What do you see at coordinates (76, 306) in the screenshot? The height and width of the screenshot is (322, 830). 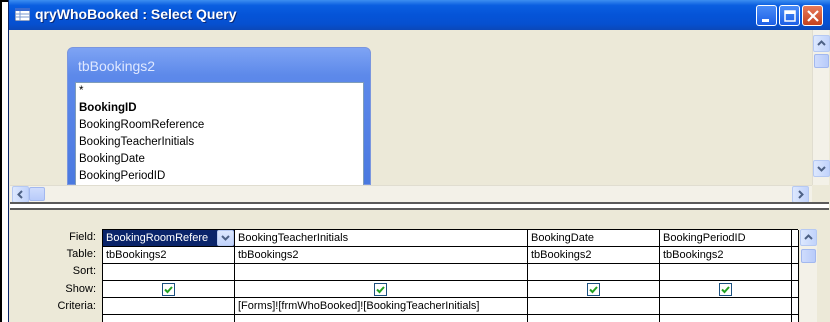 I see `row-label-criteria: Criteria:` at bounding box center [76, 306].